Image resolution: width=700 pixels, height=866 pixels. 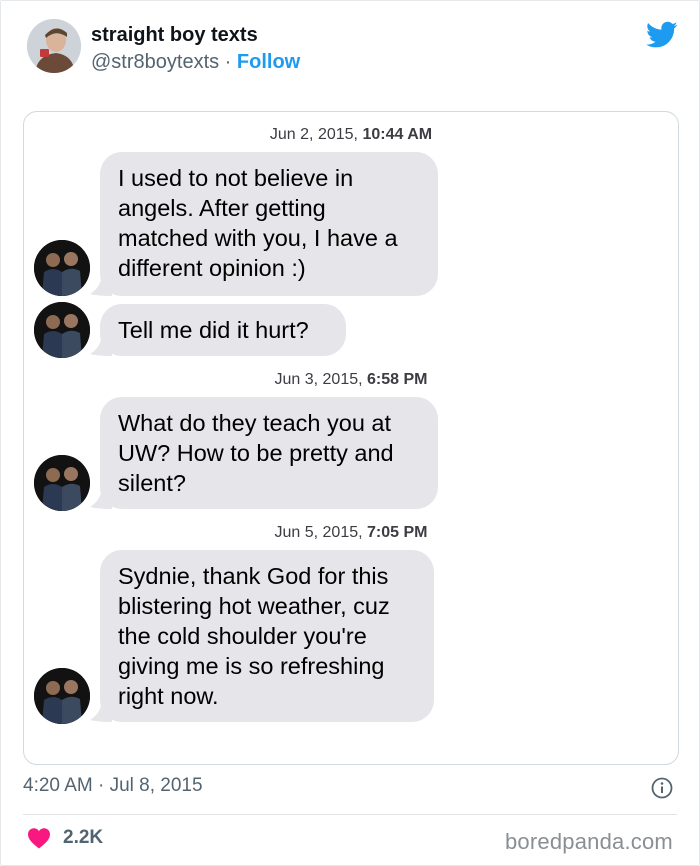 I want to click on follow-button: Follow, so click(x=268, y=62).